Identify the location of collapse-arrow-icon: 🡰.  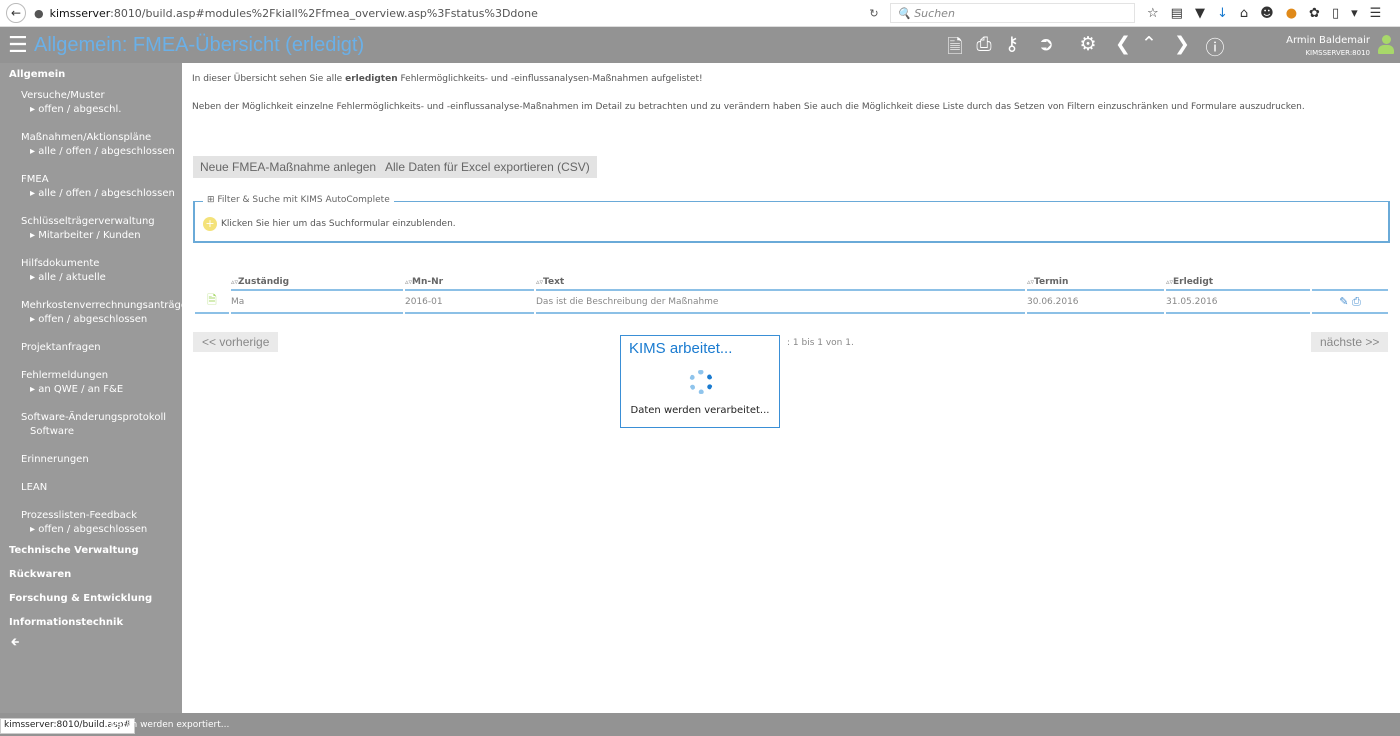
(91, 647).